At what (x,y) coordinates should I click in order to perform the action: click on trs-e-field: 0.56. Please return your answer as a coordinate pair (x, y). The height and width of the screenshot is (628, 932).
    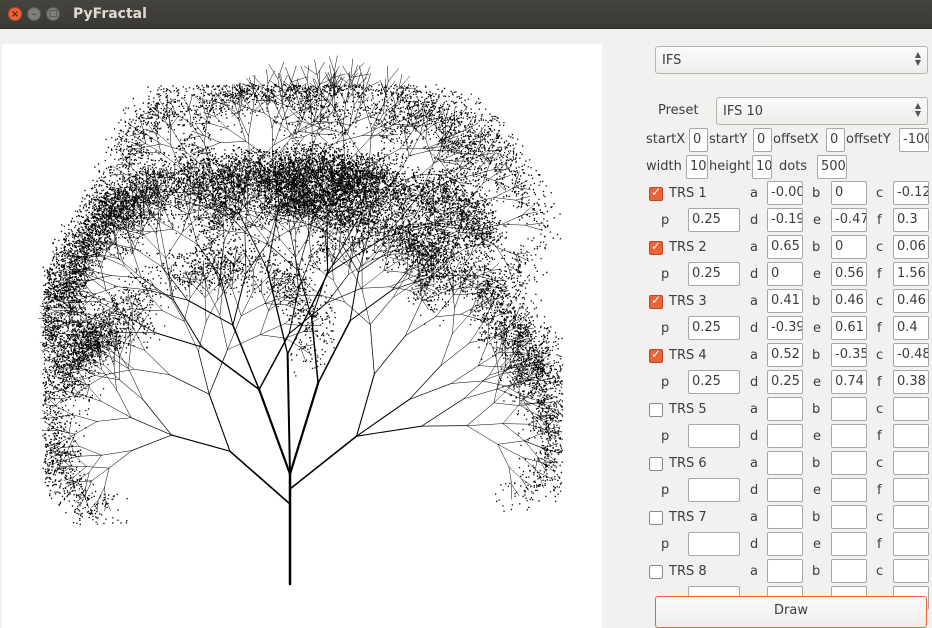
    Looking at the image, I should click on (849, 274).